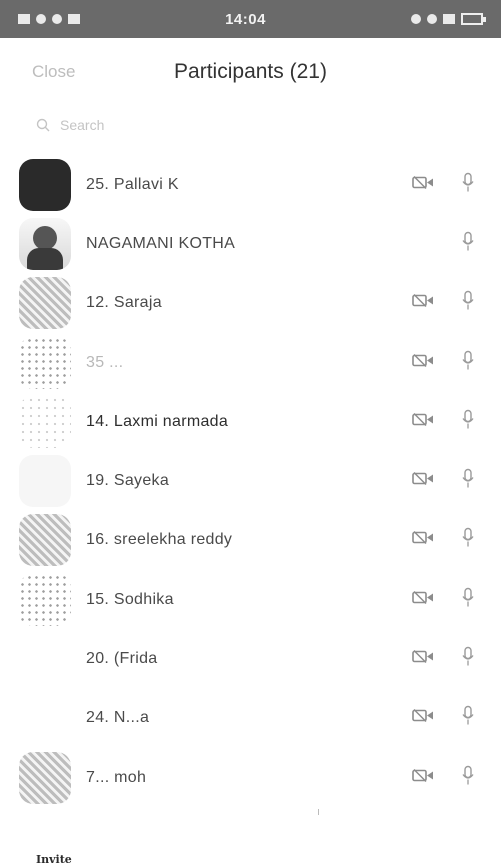 The width and height of the screenshot is (501, 867). What do you see at coordinates (122, 659) in the screenshot?
I see `participant-name: 20. (Frida` at bounding box center [122, 659].